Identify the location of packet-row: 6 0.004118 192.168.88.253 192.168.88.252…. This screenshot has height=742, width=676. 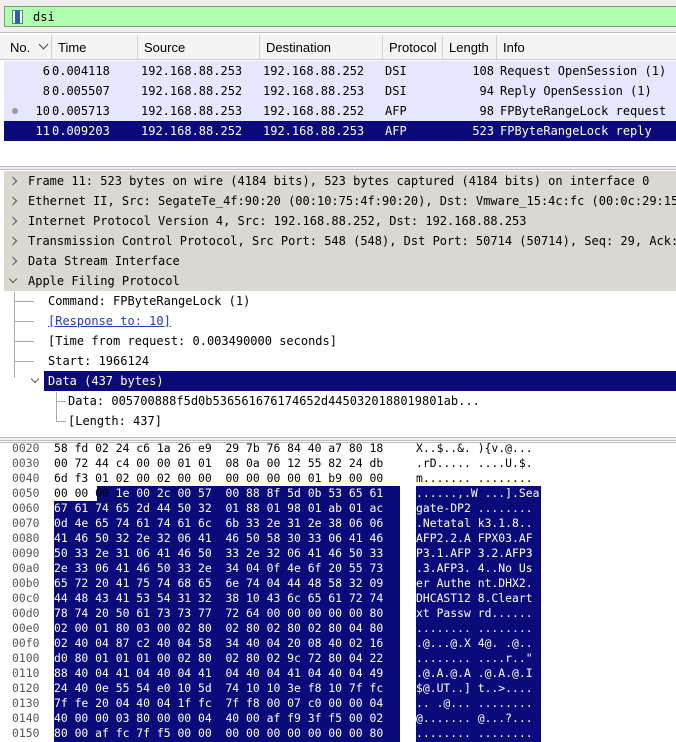
(340, 71).